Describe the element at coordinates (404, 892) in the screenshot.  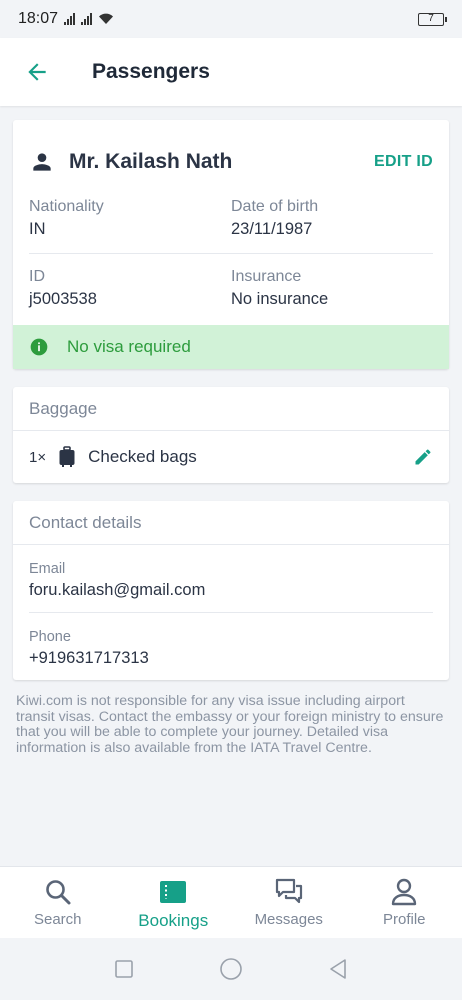
I see `user-icon` at that location.